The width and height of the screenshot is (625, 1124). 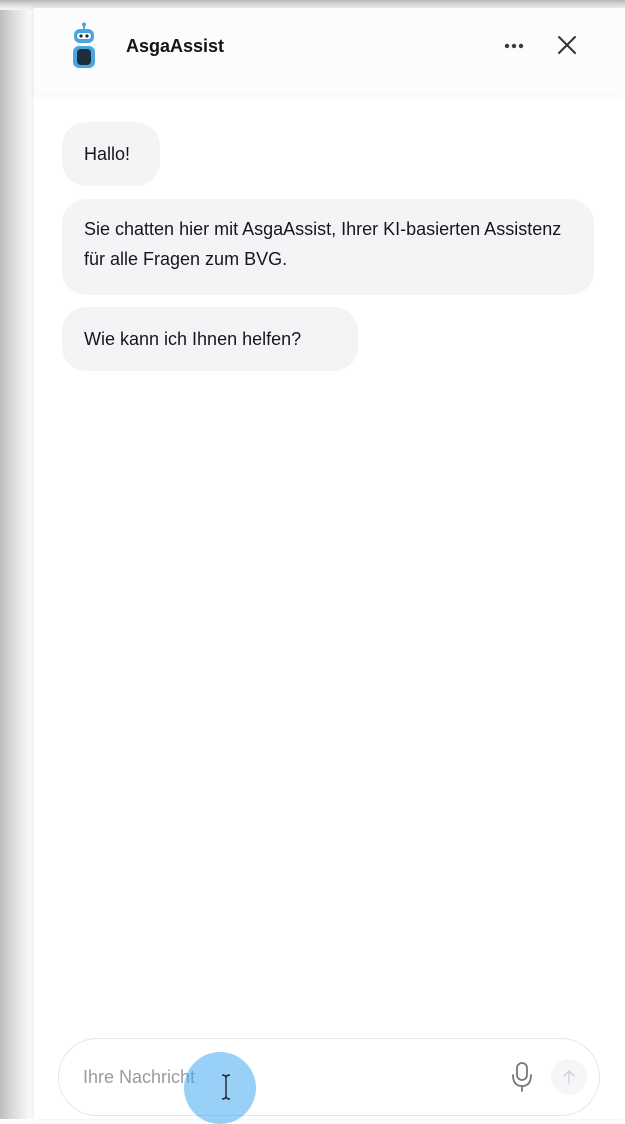 What do you see at coordinates (210, 339) in the screenshot?
I see `assistant-message: Wie kann ich Ihnen helfen?` at bounding box center [210, 339].